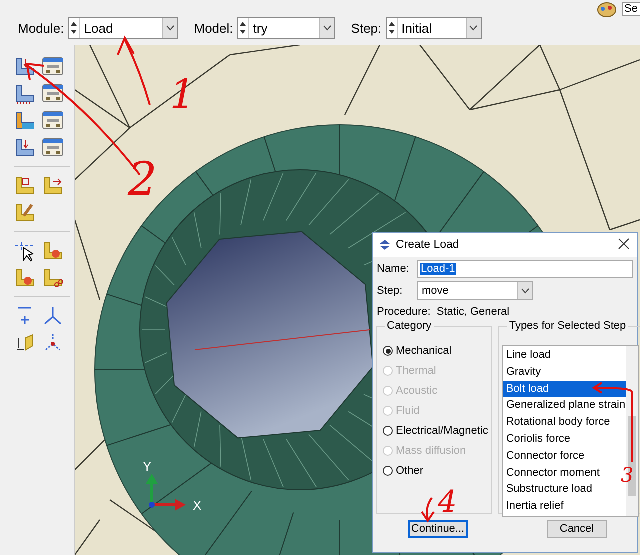 This screenshot has width=640, height=555. Describe the element at coordinates (41, 28) in the screenshot. I see `selector-label: Module:` at that location.